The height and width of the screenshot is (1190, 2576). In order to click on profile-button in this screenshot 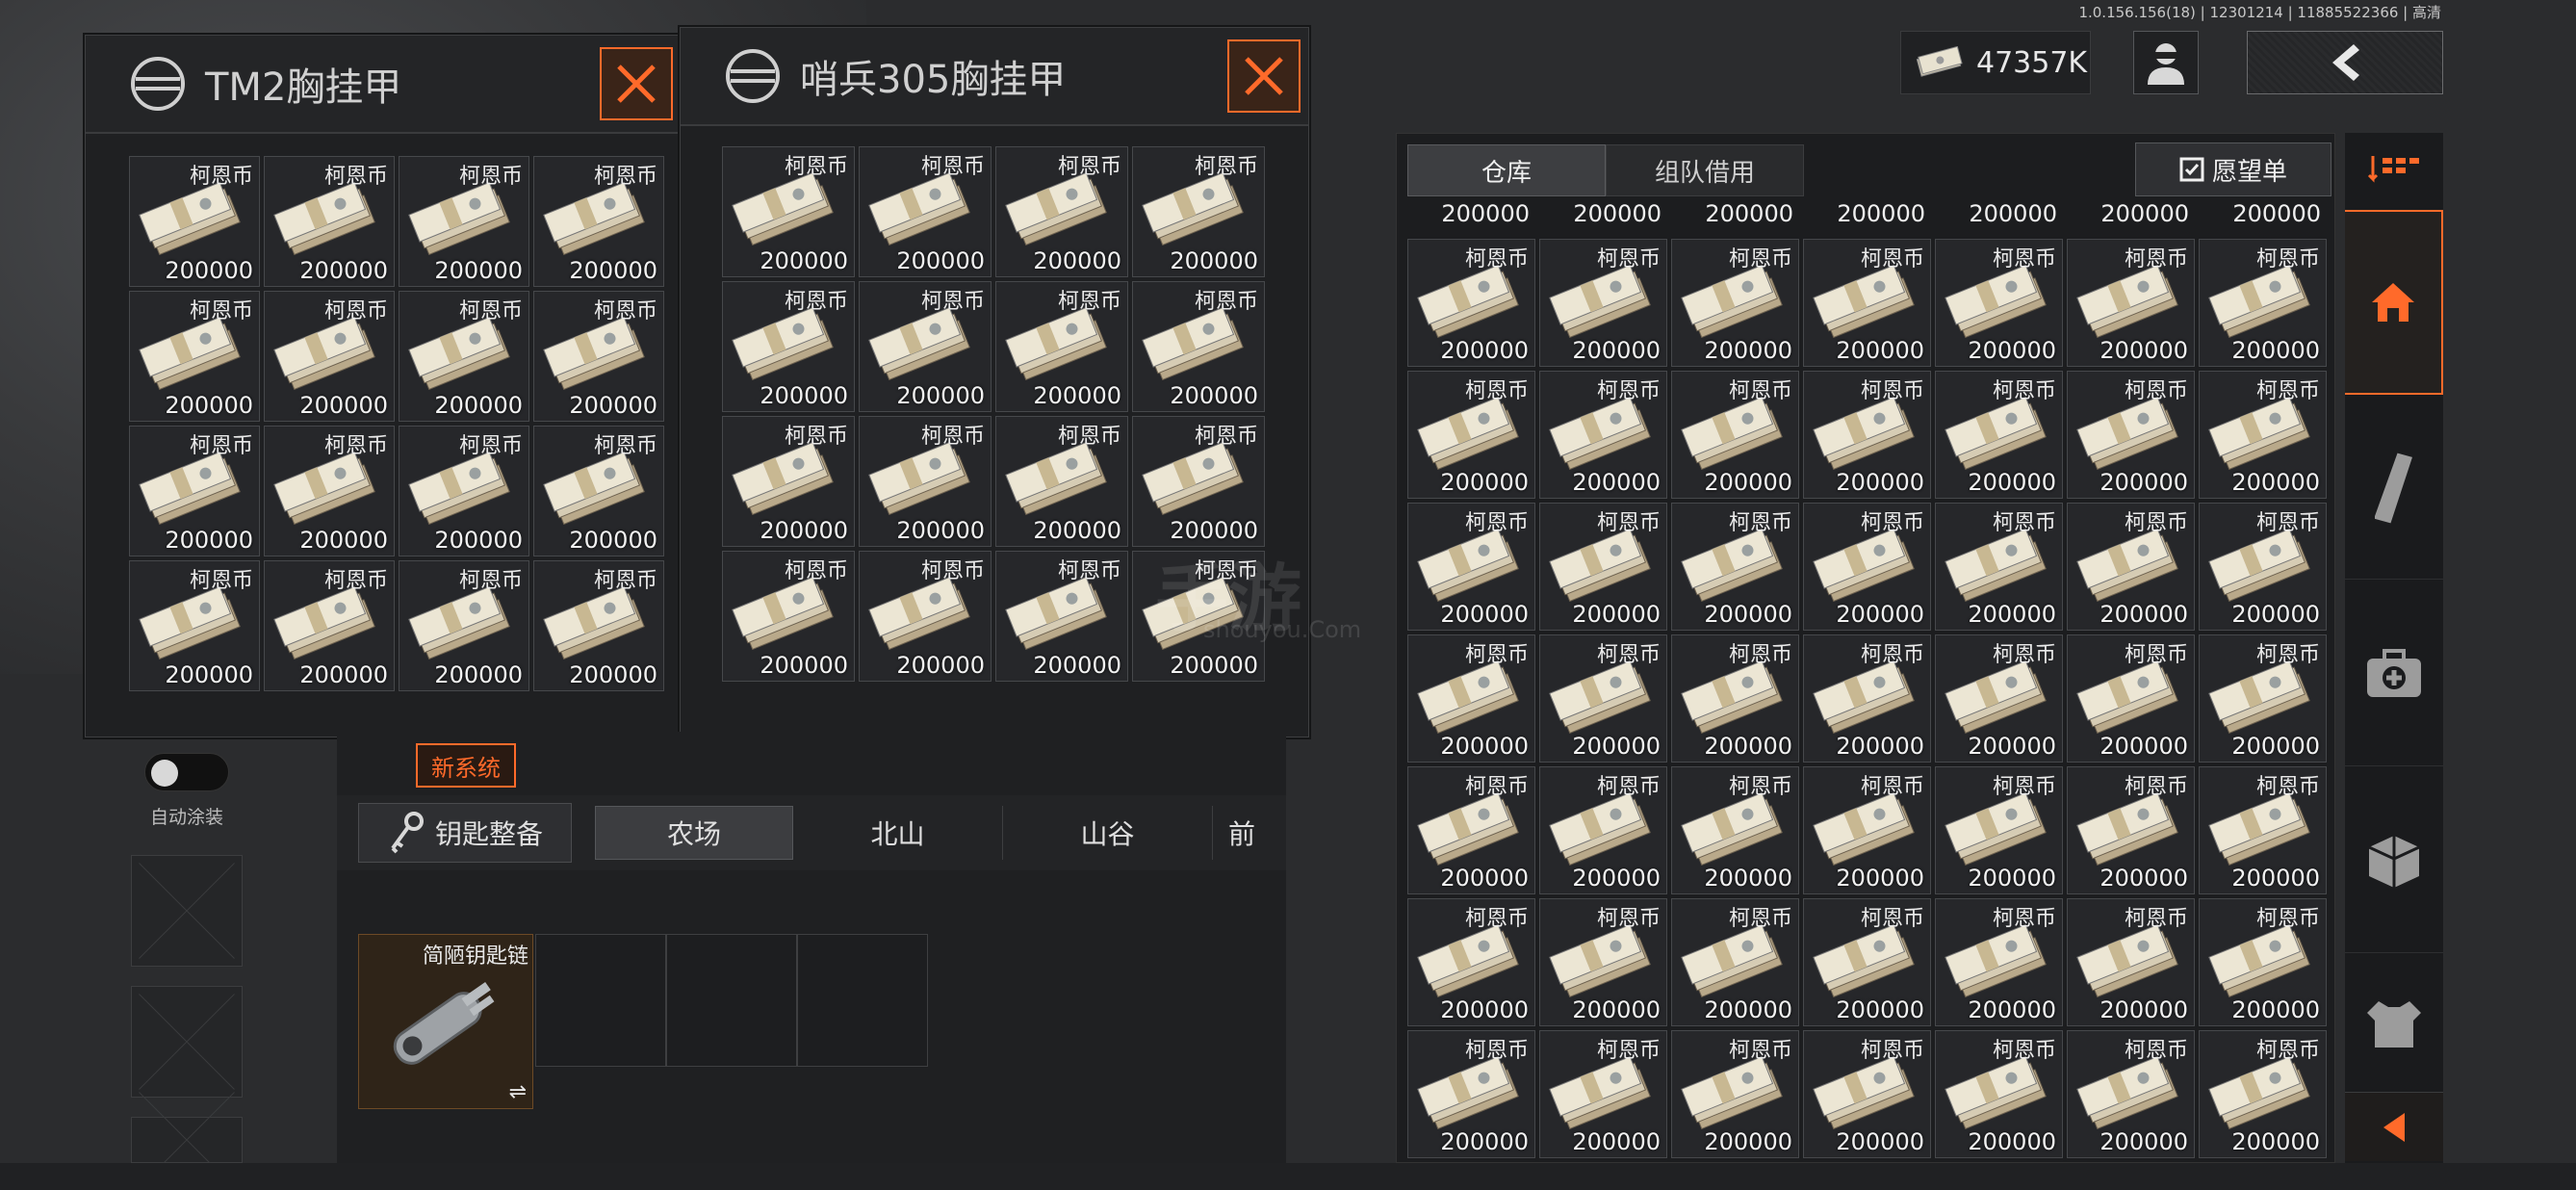, I will do `click(2166, 63)`.